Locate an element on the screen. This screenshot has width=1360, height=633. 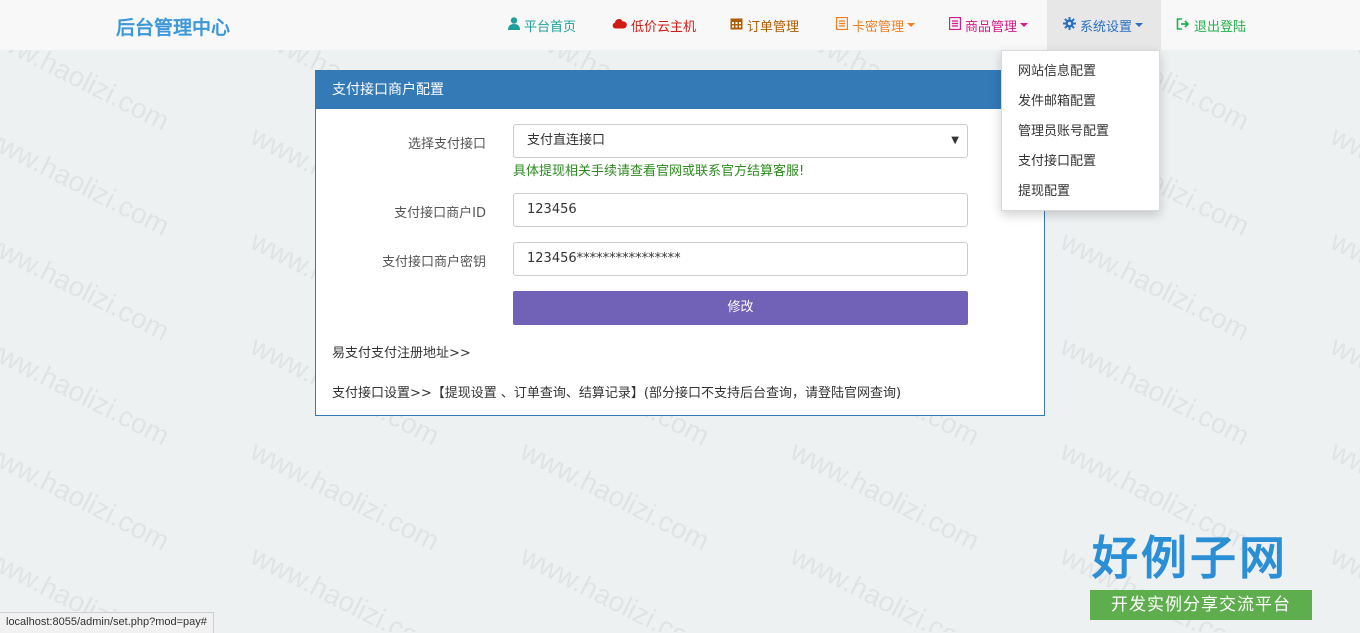
watermark-logo-title: 好例子网 is located at coordinates (1190, 558).